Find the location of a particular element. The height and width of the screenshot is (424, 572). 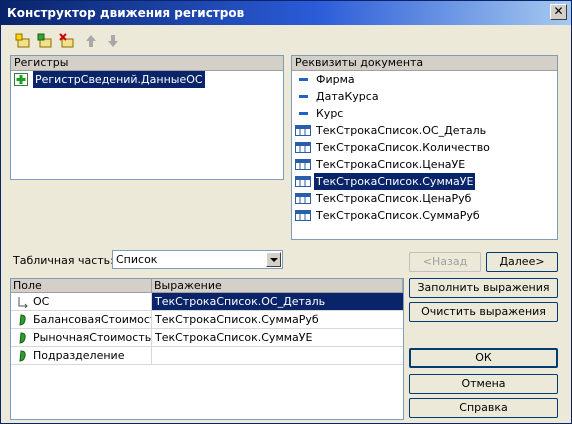

add-register-green-icon is located at coordinates (45, 41).